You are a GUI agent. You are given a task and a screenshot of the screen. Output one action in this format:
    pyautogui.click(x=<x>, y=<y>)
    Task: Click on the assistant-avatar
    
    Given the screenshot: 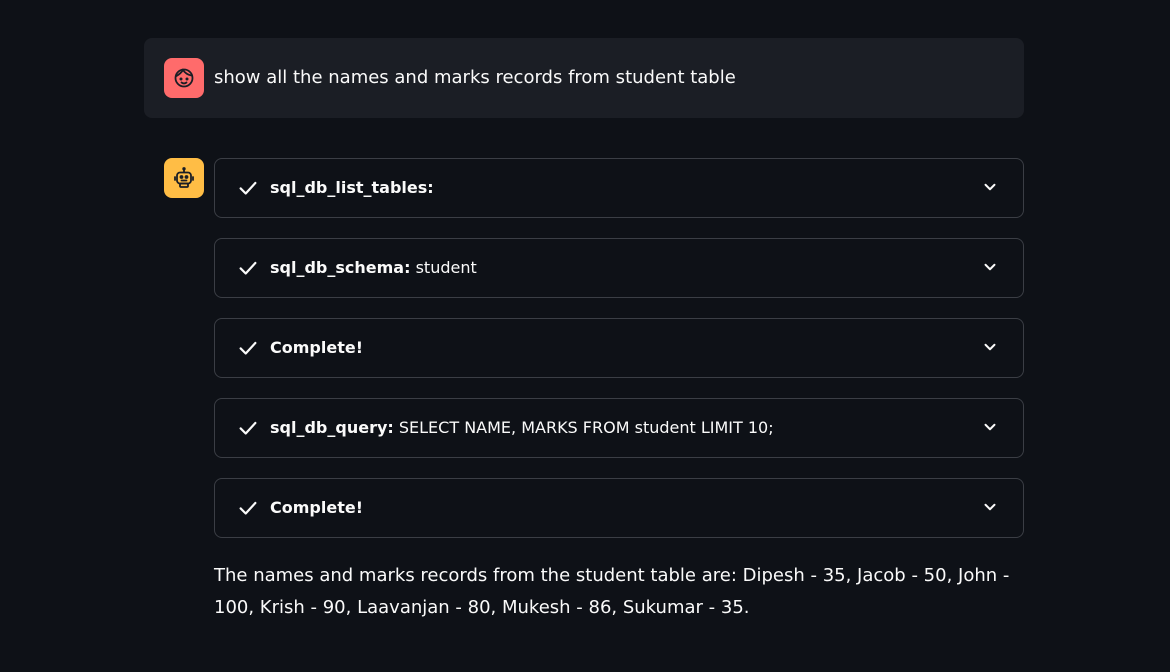 What is the action you would take?
    pyautogui.click(x=184, y=178)
    